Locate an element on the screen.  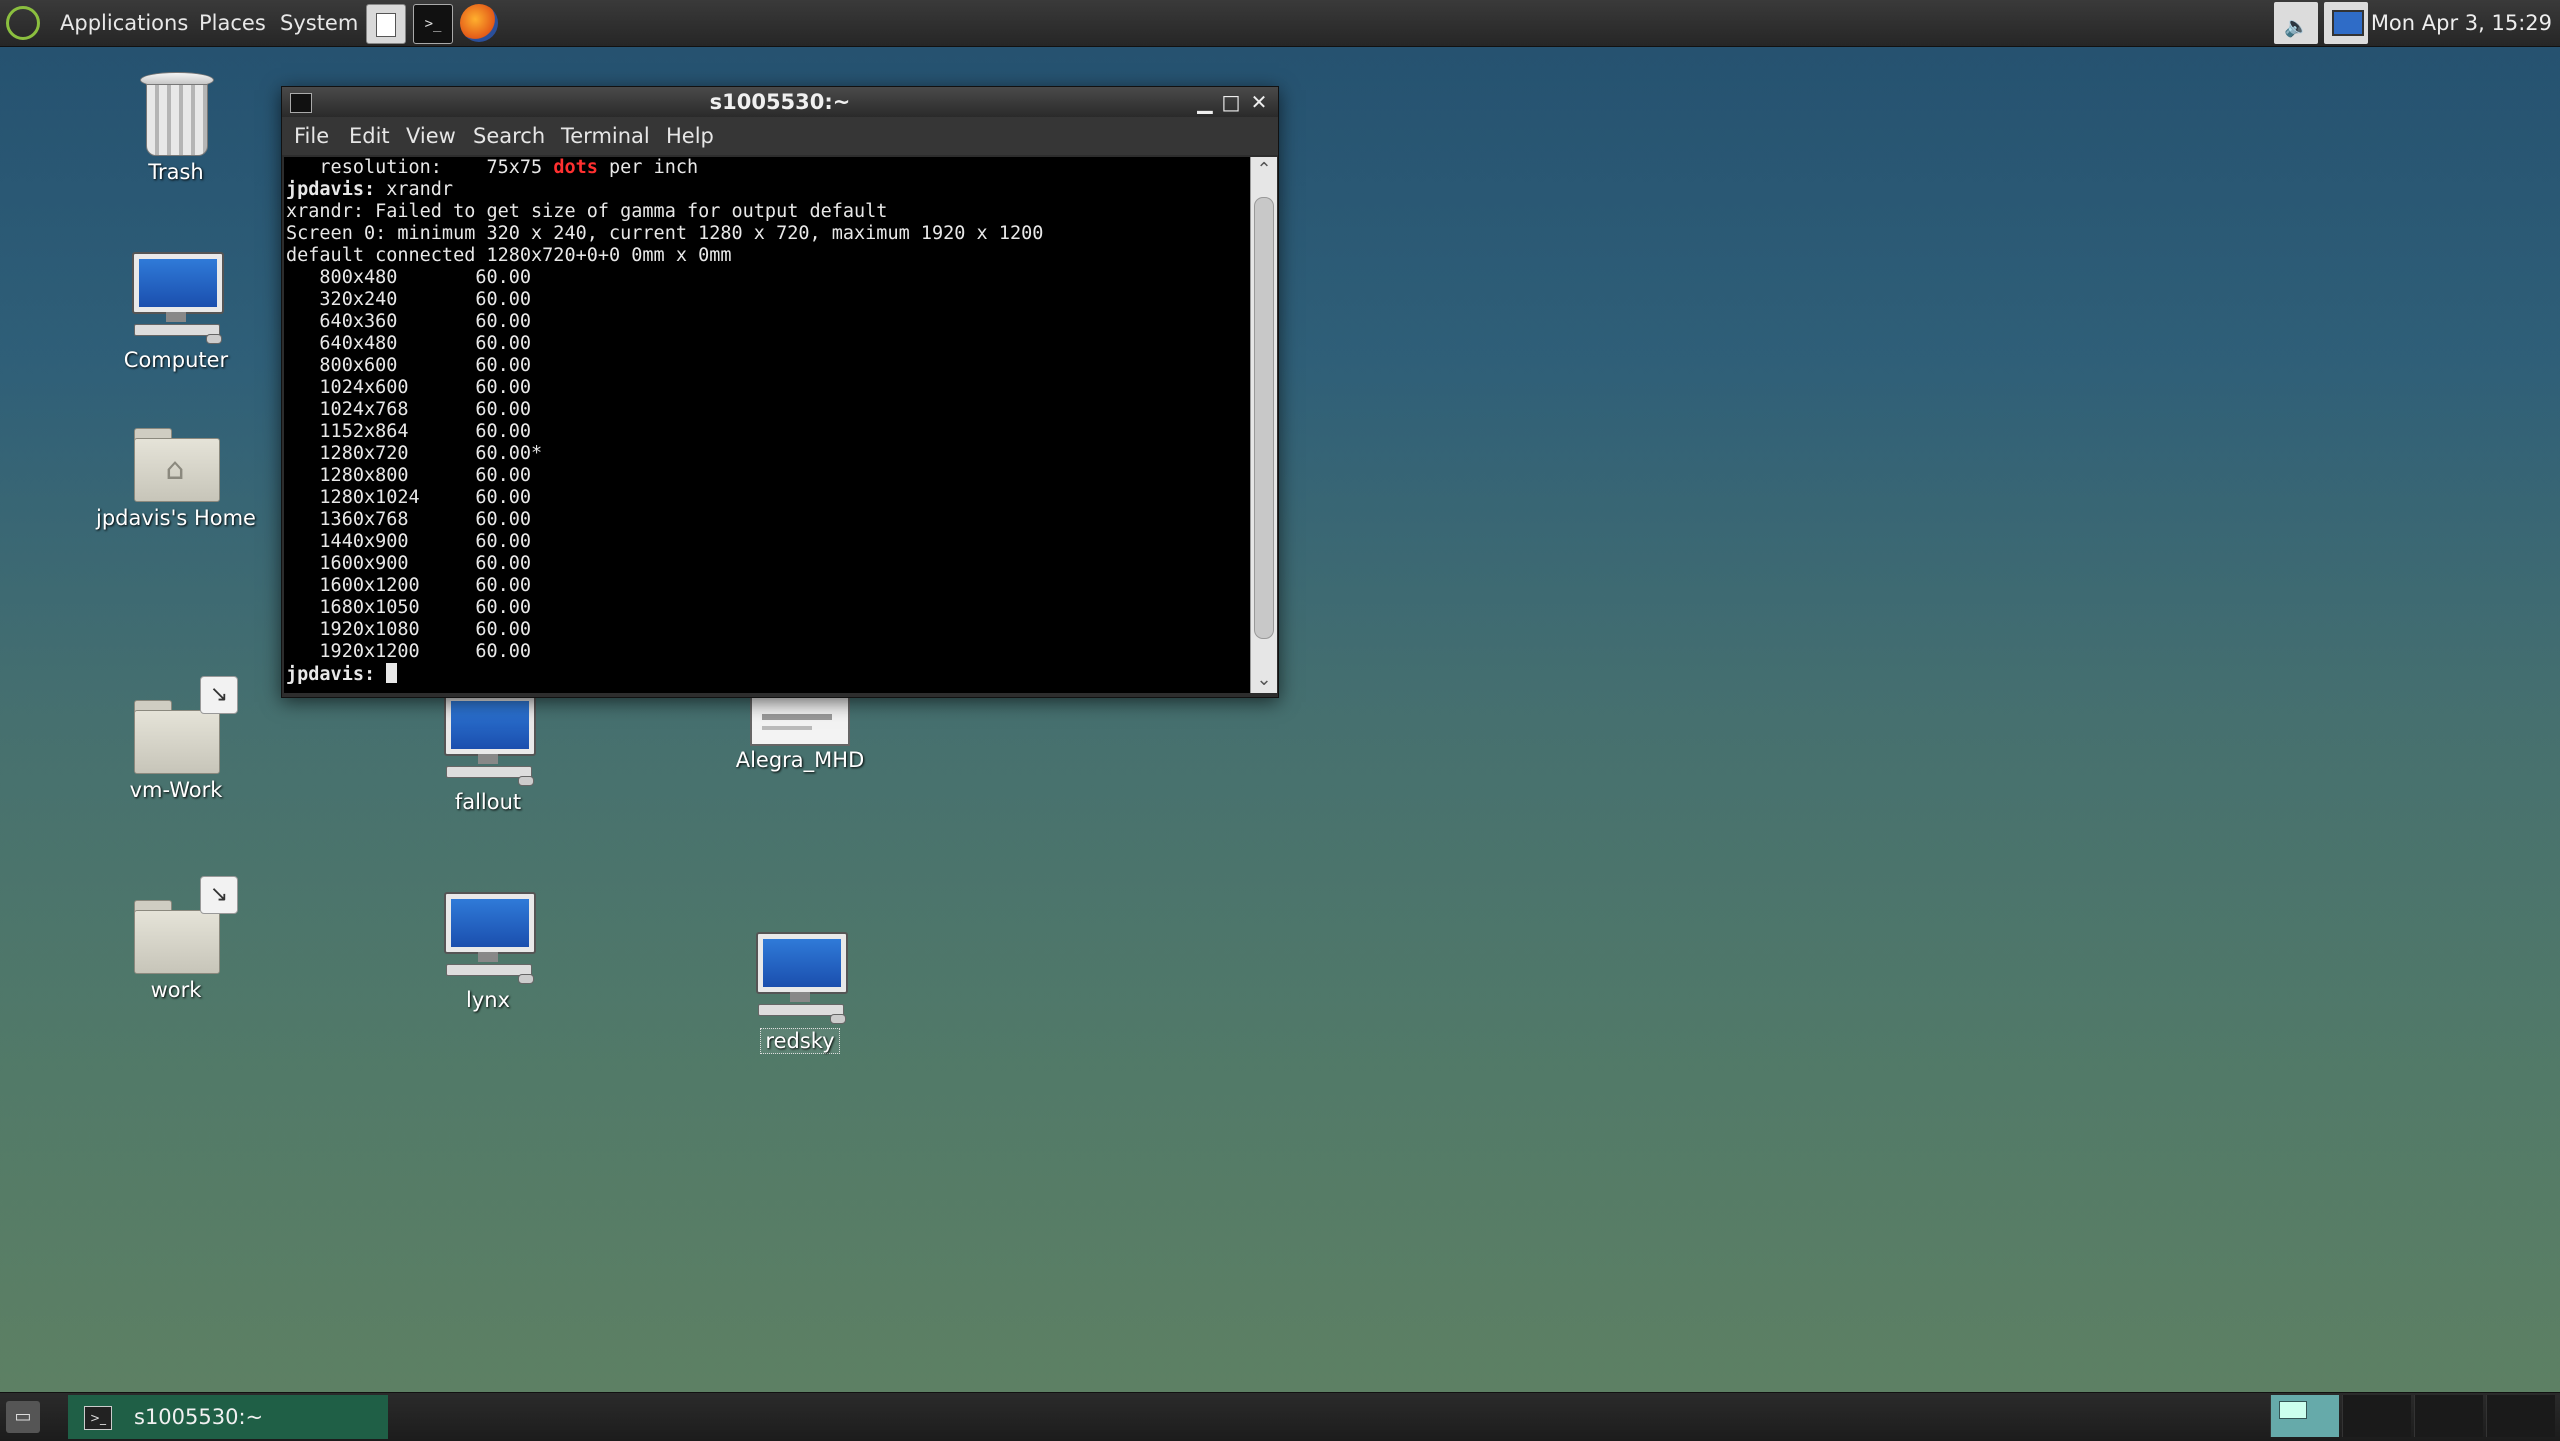
scroll-down-arrow-icon: ⌄ is located at coordinates (1264, 680).